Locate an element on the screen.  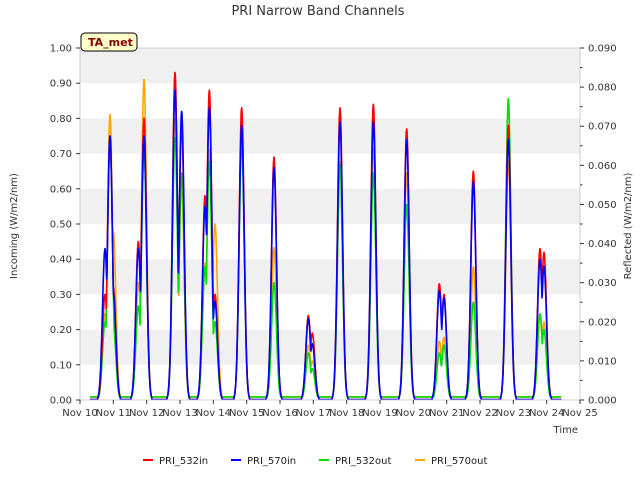
y2-tick-label: 0.060 is located at coordinates (602, 166).